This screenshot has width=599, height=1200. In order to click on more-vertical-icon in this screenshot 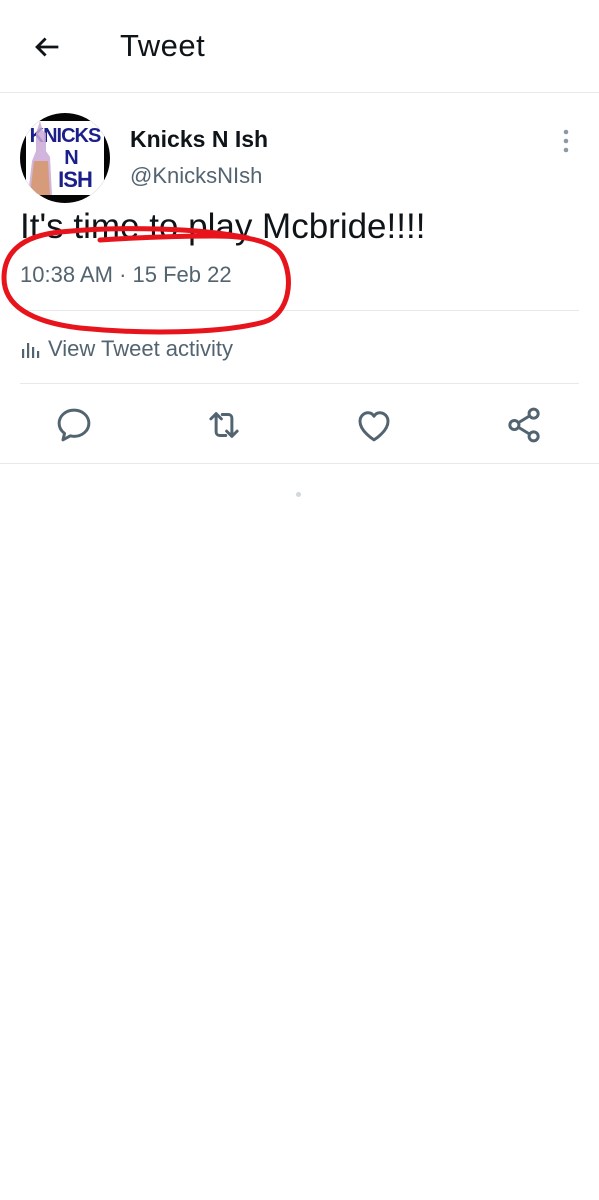, I will do `click(566, 141)`.